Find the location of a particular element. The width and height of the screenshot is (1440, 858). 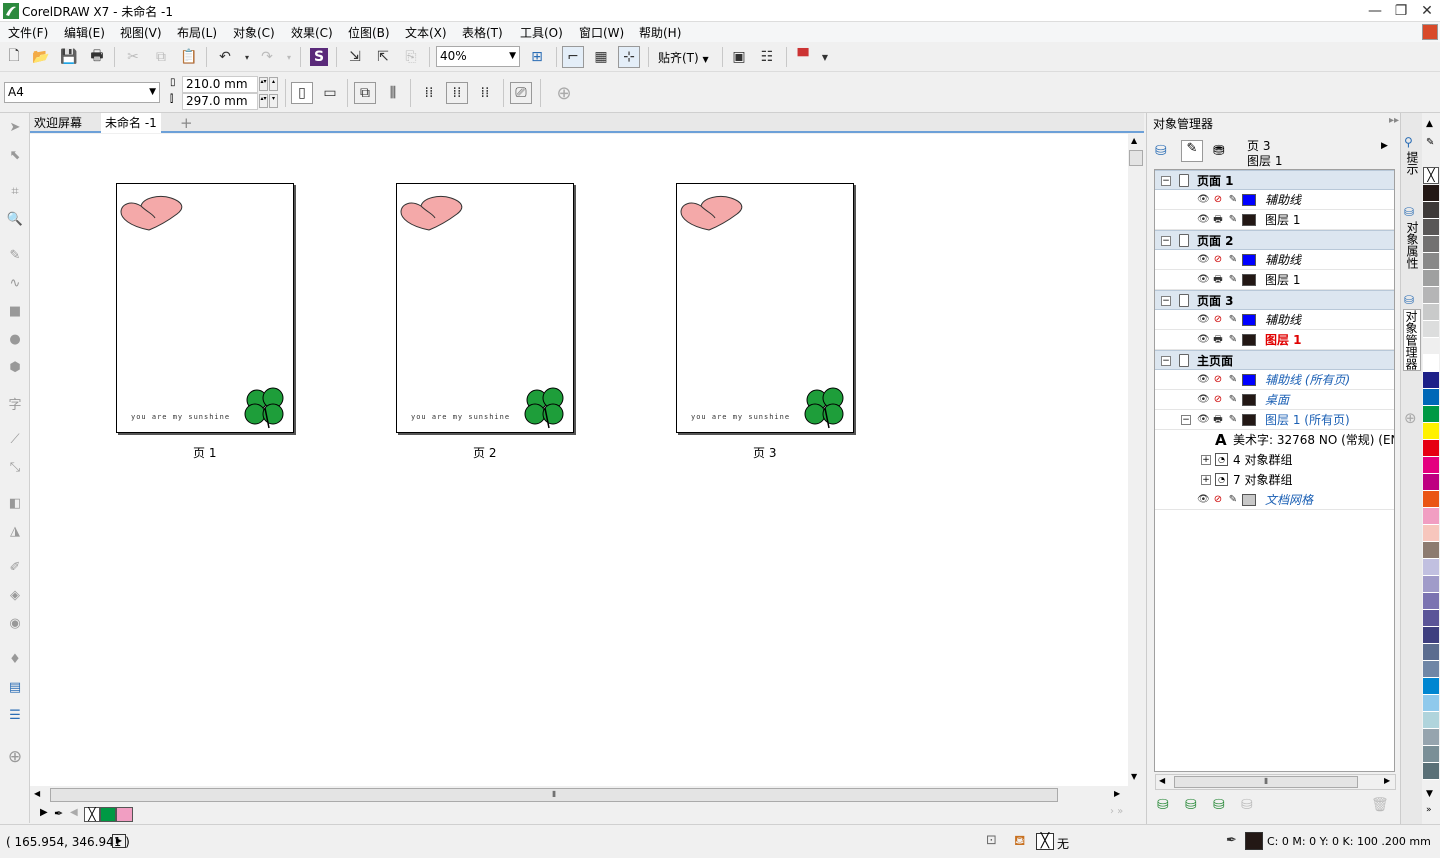

transparency-icon: ◮ is located at coordinates (15, 531).